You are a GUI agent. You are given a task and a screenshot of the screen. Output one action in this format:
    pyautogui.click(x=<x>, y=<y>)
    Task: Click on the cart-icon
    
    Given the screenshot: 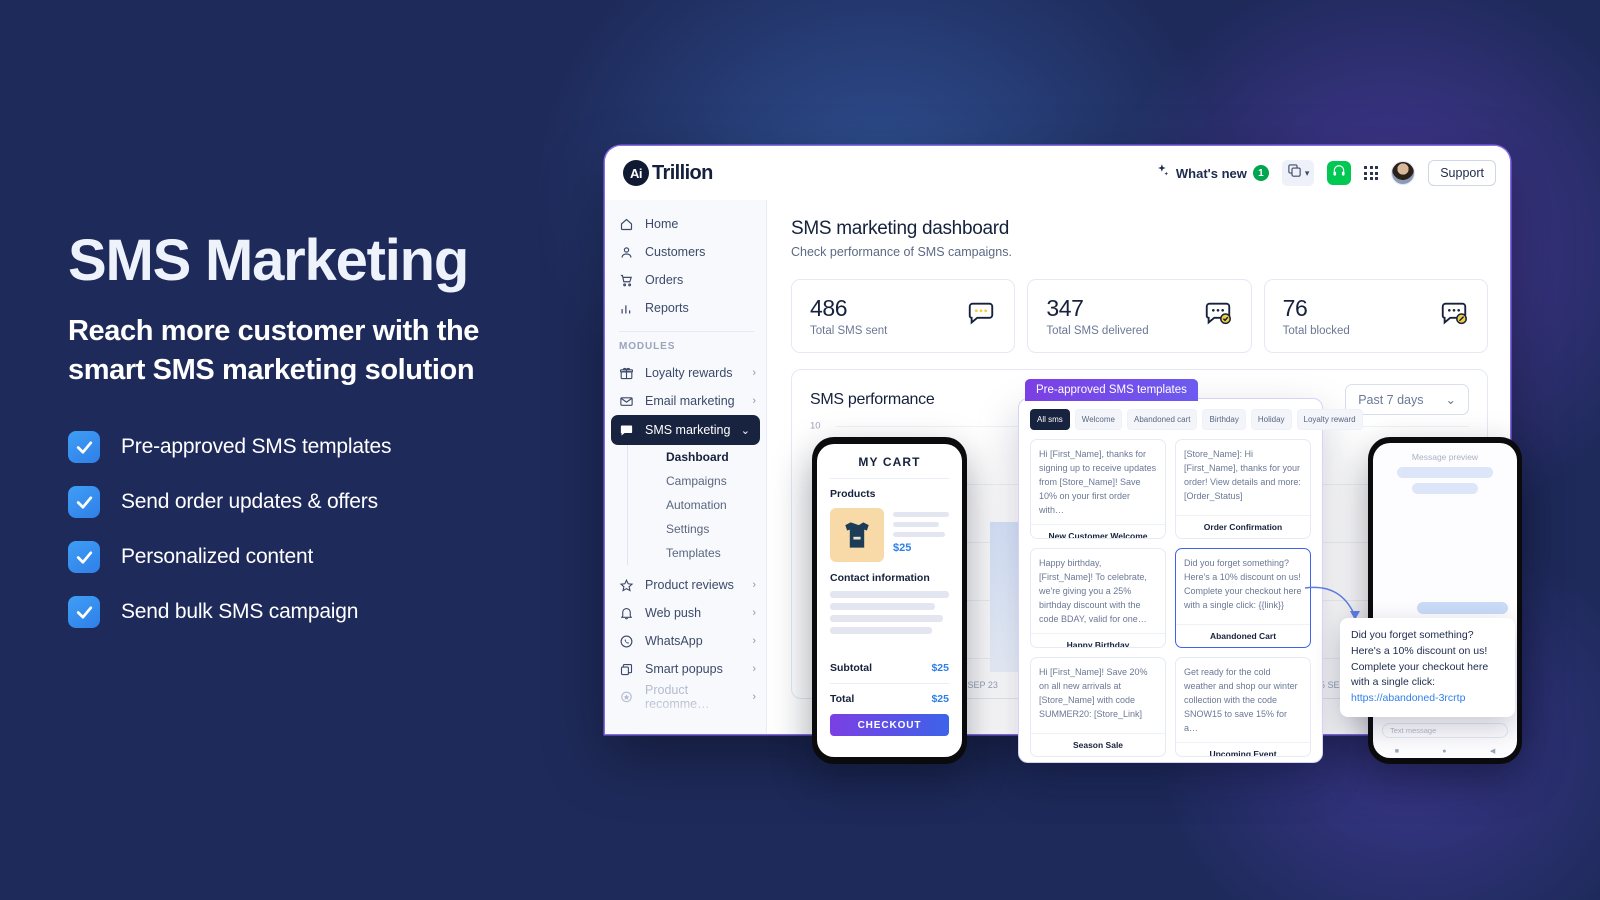 What is the action you would take?
    pyautogui.click(x=626, y=280)
    